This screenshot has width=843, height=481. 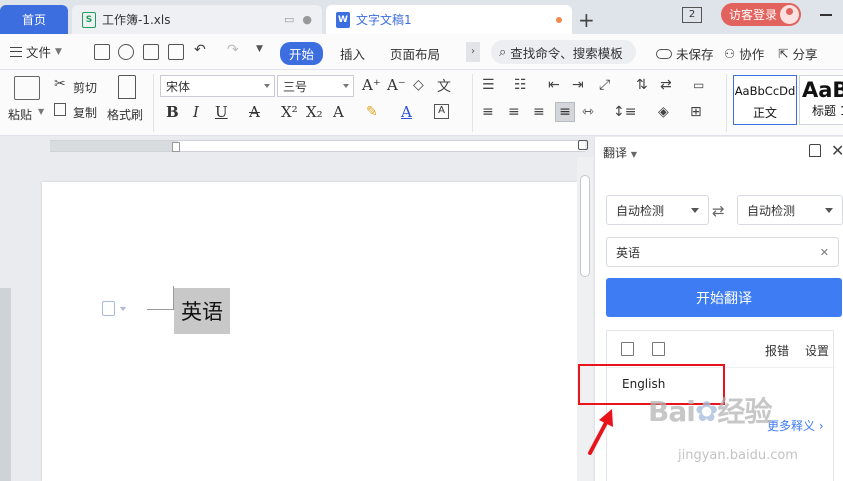 What do you see at coordinates (202, 311) in the screenshot?
I see `selected-text: 英语` at bounding box center [202, 311].